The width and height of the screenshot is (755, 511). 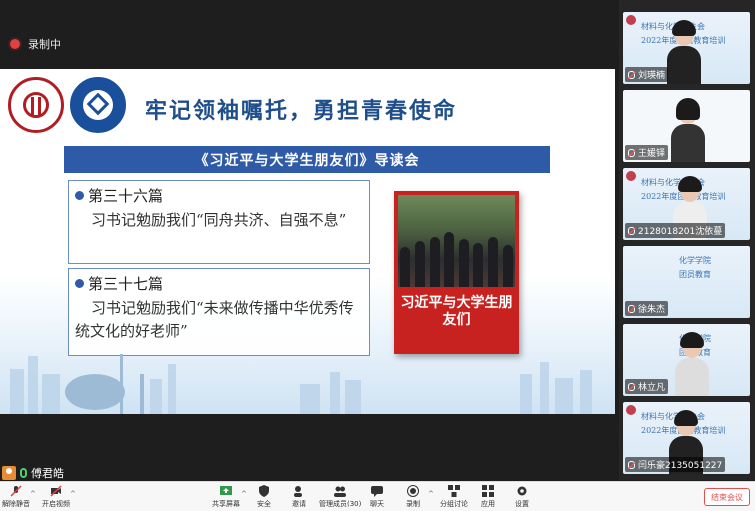 I want to click on settings-label: 设置, so click(x=522, y=504).